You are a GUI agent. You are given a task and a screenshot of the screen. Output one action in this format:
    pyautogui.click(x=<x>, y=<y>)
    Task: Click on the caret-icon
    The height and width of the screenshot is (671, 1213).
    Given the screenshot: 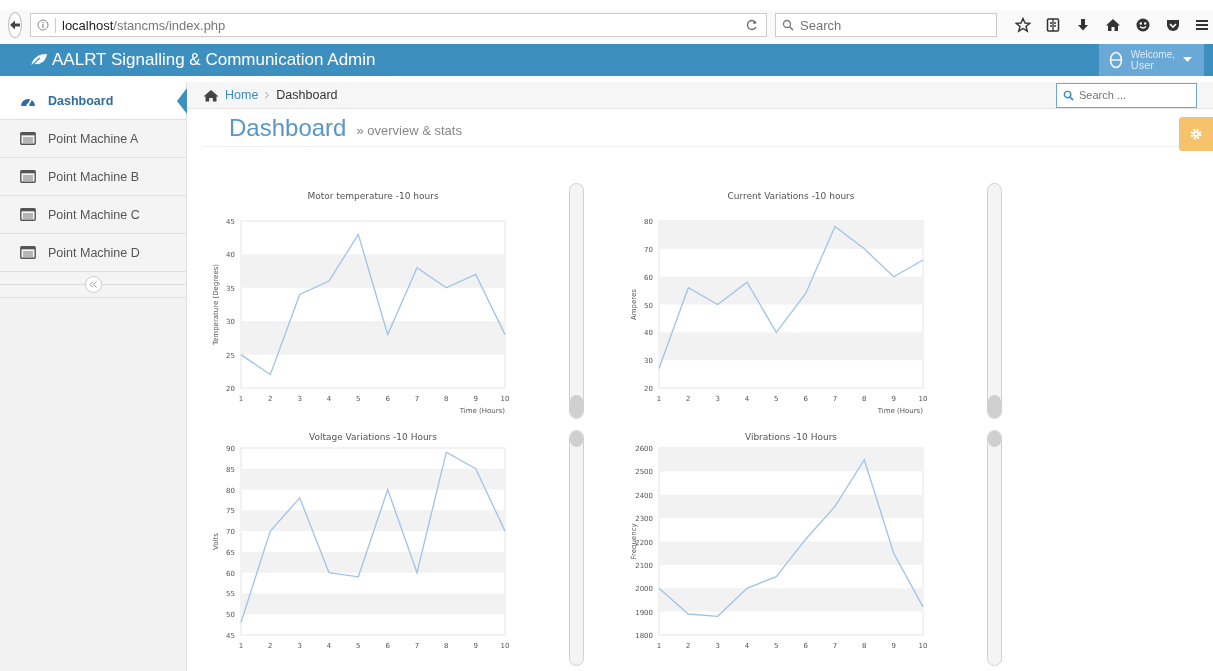 What is the action you would take?
    pyautogui.click(x=1187, y=60)
    